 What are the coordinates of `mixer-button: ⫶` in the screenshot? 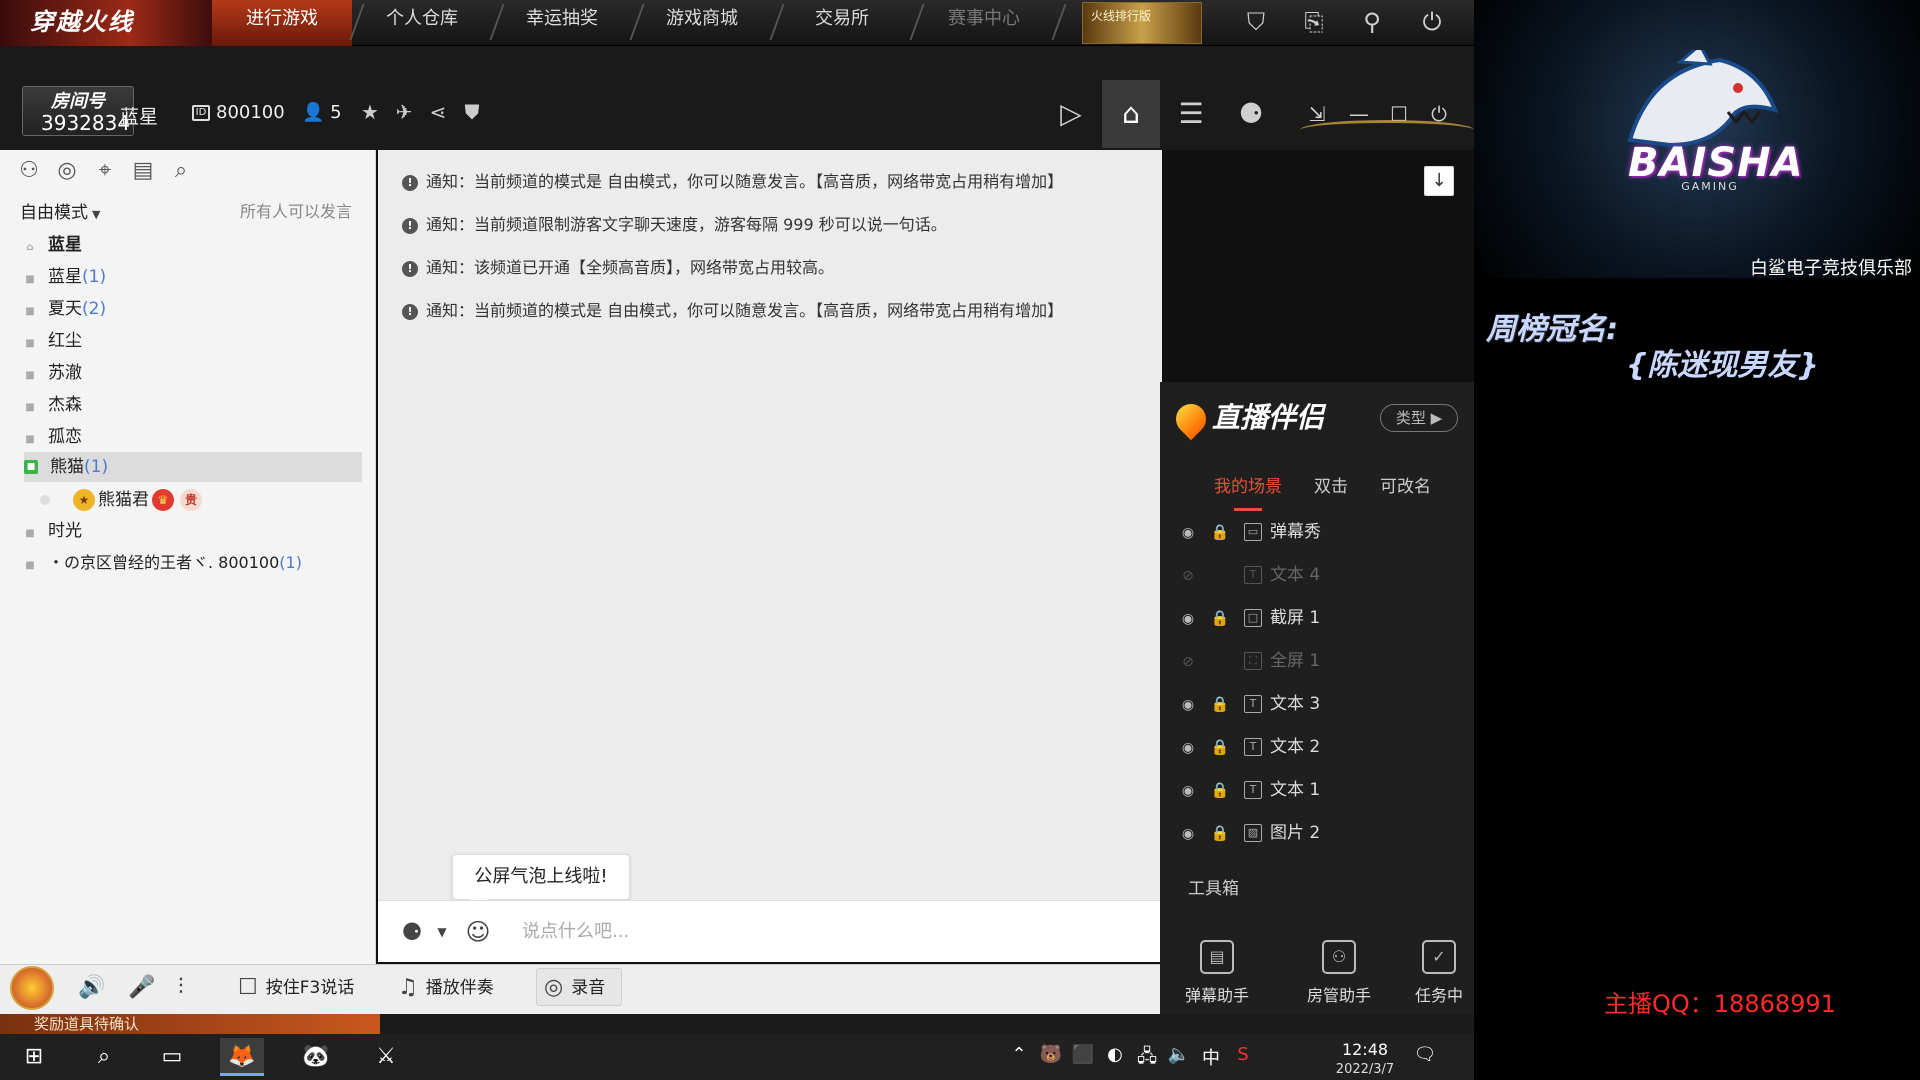 It's located at (185, 988).